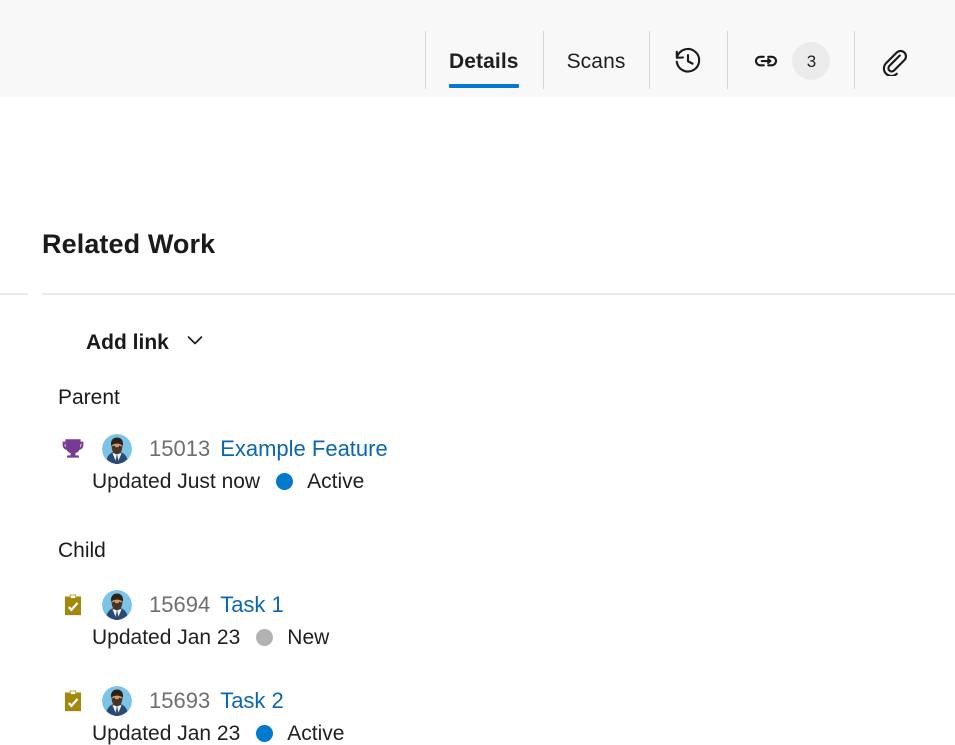 This screenshot has height=745, width=955. I want to click on divider-stub, so click(14, 294).